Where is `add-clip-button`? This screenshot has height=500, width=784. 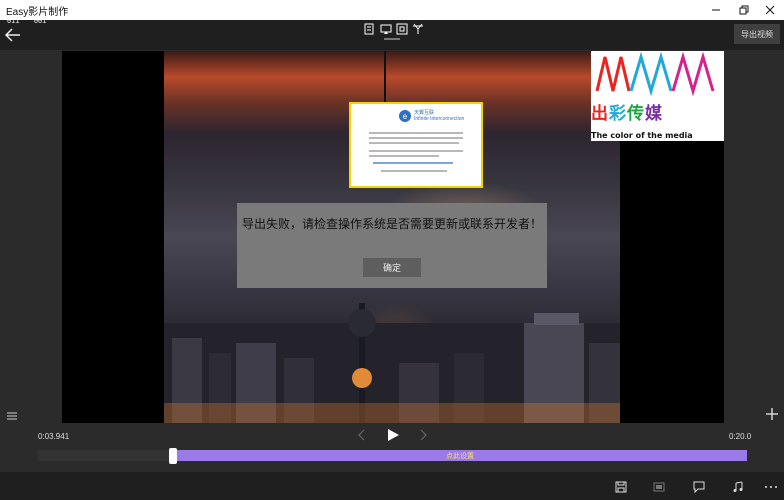 add-clip-button is located at coordinates (772, 416).